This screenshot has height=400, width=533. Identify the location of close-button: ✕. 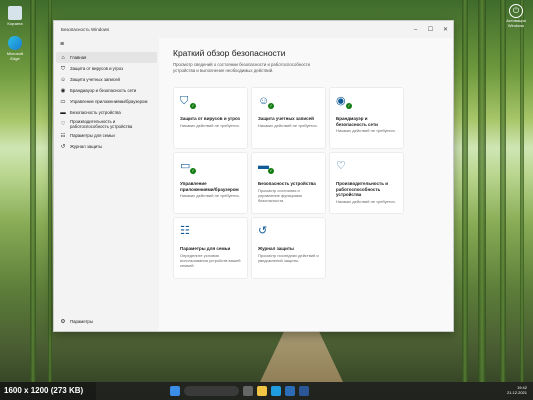
(445, 29).